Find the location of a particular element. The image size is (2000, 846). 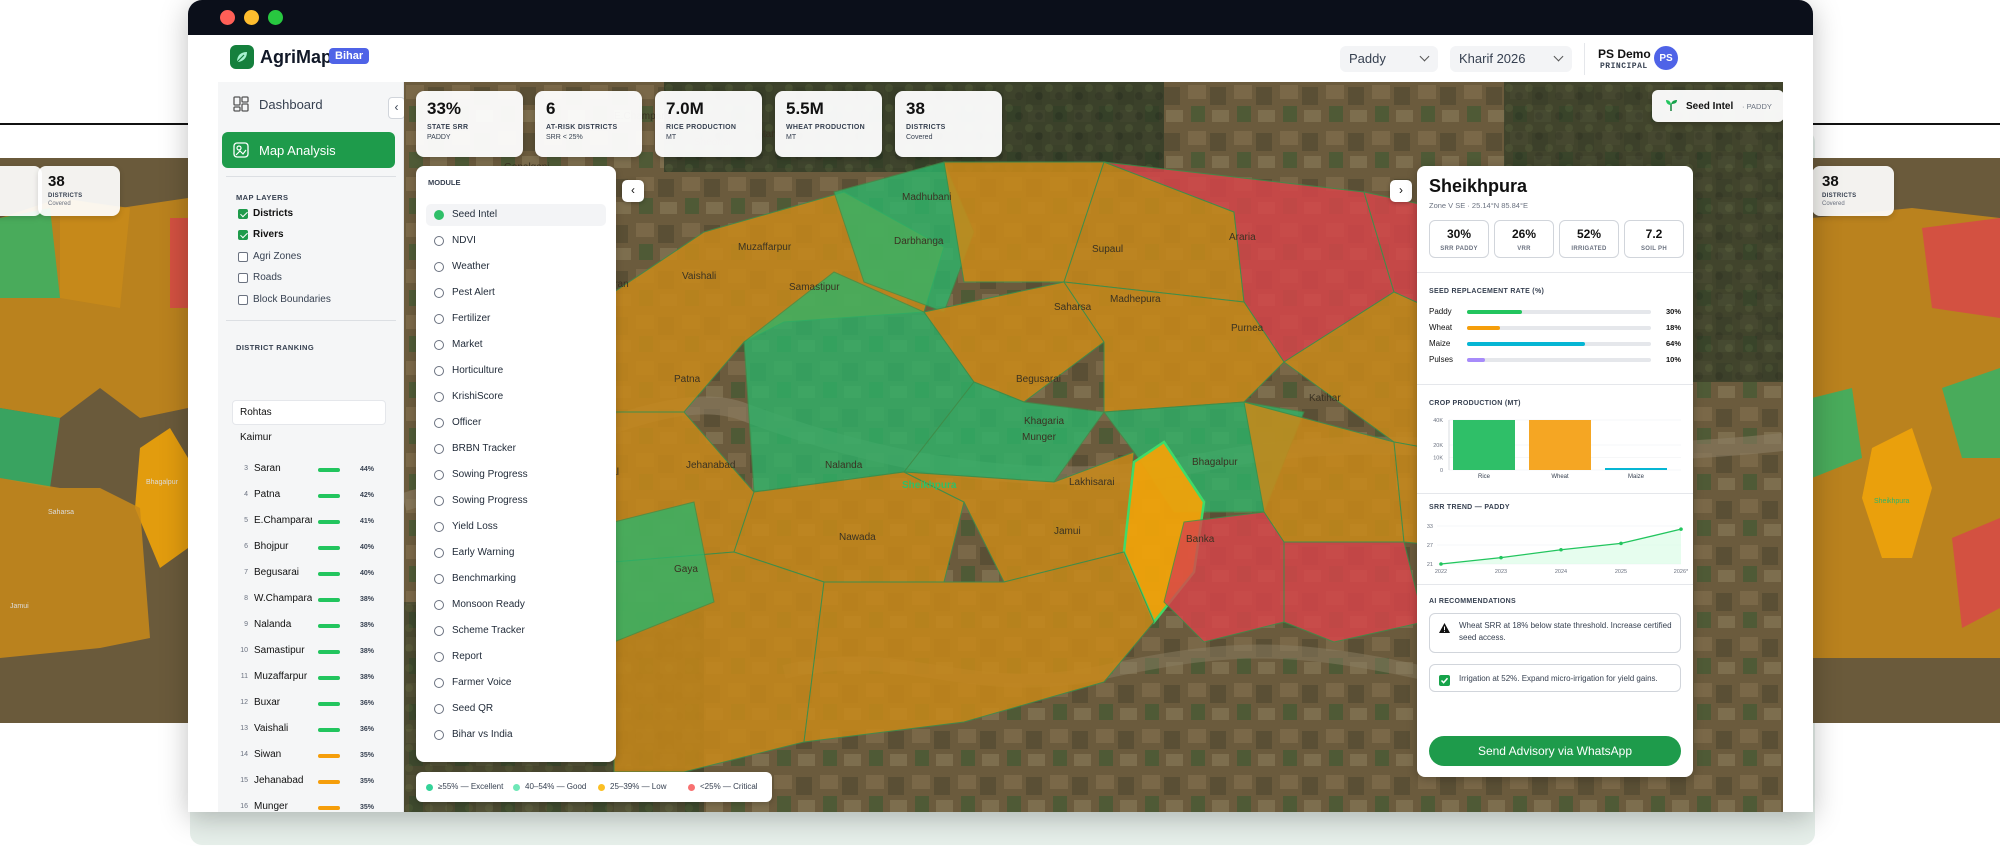

collapse-module-button: ‹ is located at coordinates (633, 191).